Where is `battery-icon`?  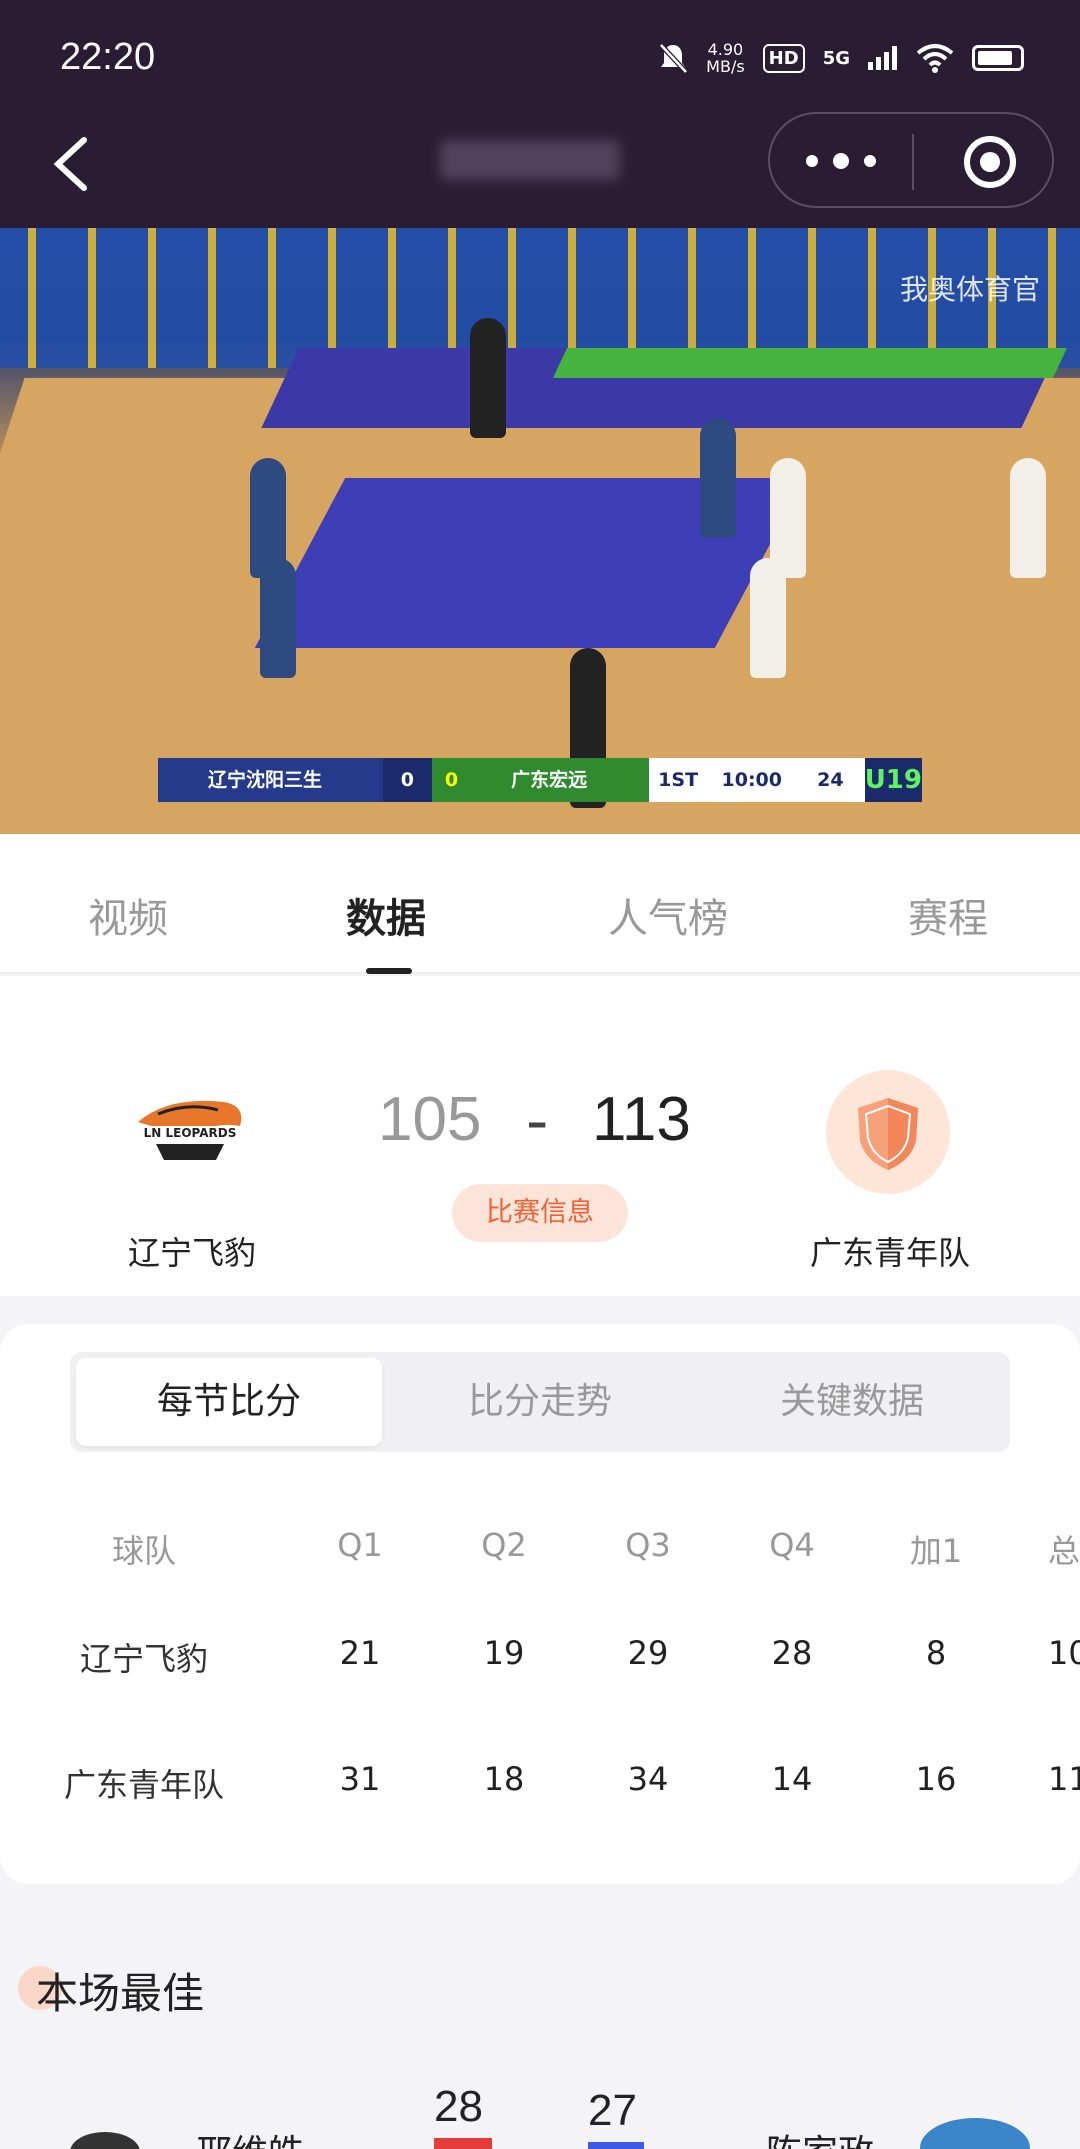
battery-icon is located at coordinates (998, 58).